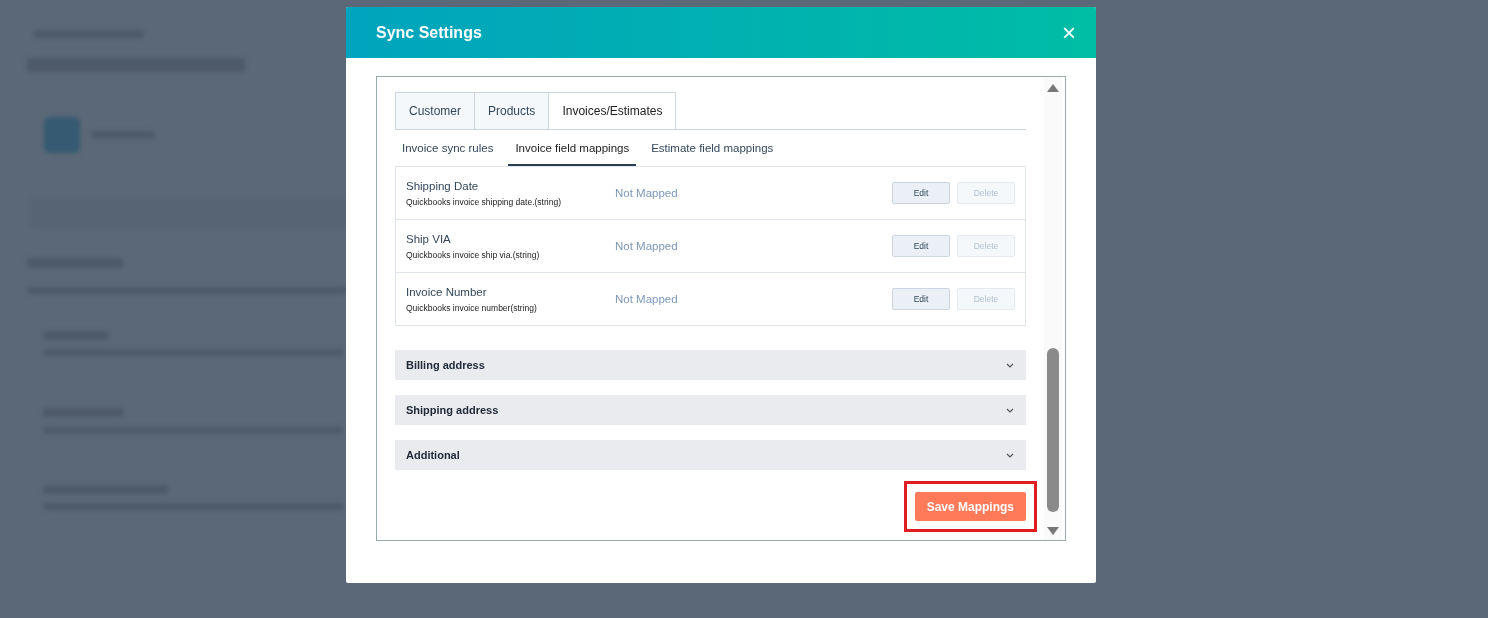  What do you see at coordinates (1053, 531) in the screenshot?
I see `scroll-down-icon` at bounding box center [1053, 531].